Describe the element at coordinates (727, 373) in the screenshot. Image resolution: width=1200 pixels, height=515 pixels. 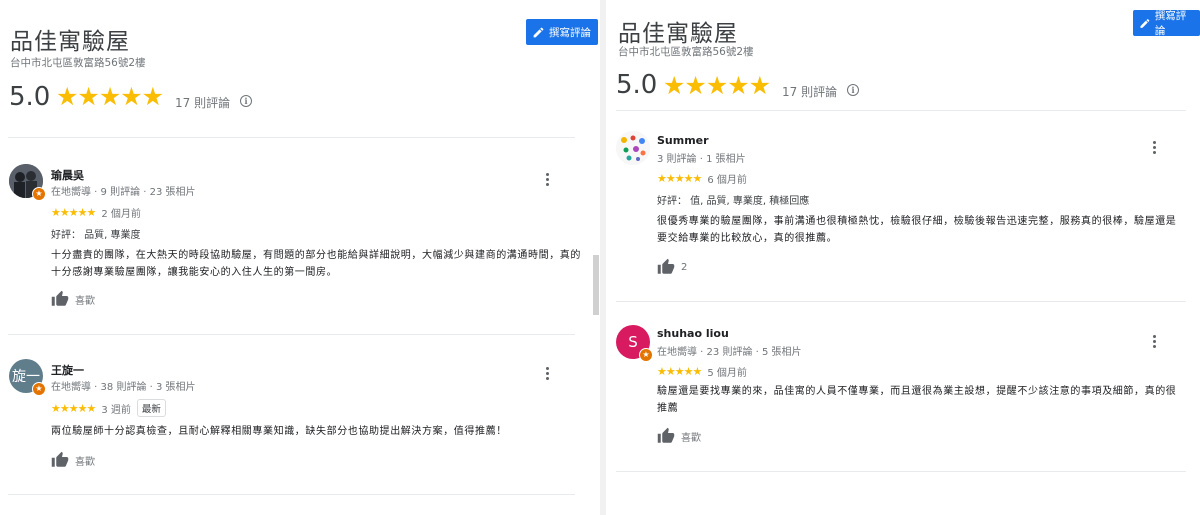
I see `review-time: 5 個月前` at that location.